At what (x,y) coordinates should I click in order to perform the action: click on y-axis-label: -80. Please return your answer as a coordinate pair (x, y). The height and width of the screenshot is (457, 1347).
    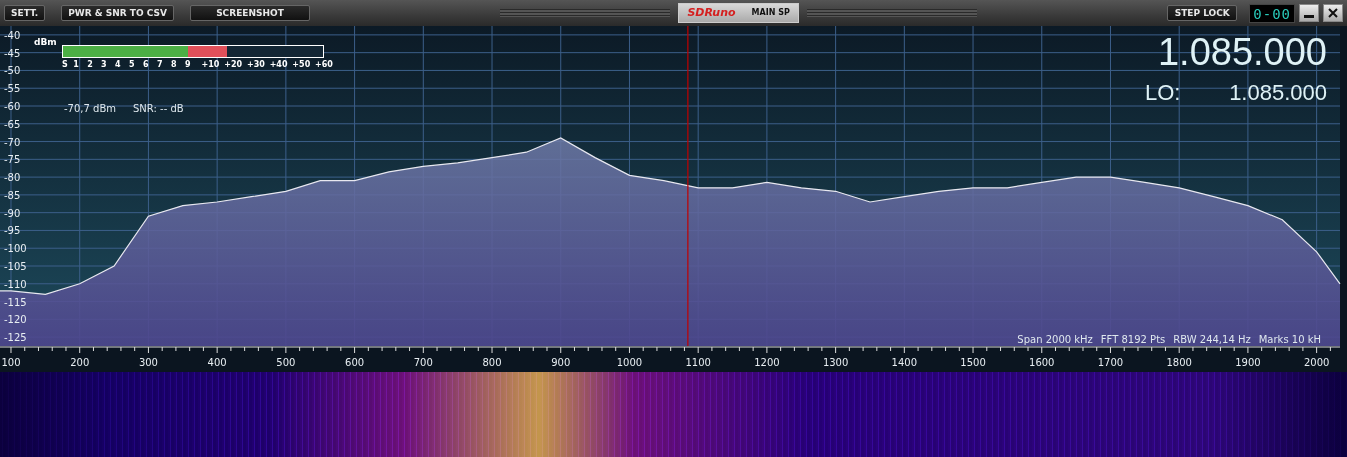
    Looking at the image, I should click on (12, 178).